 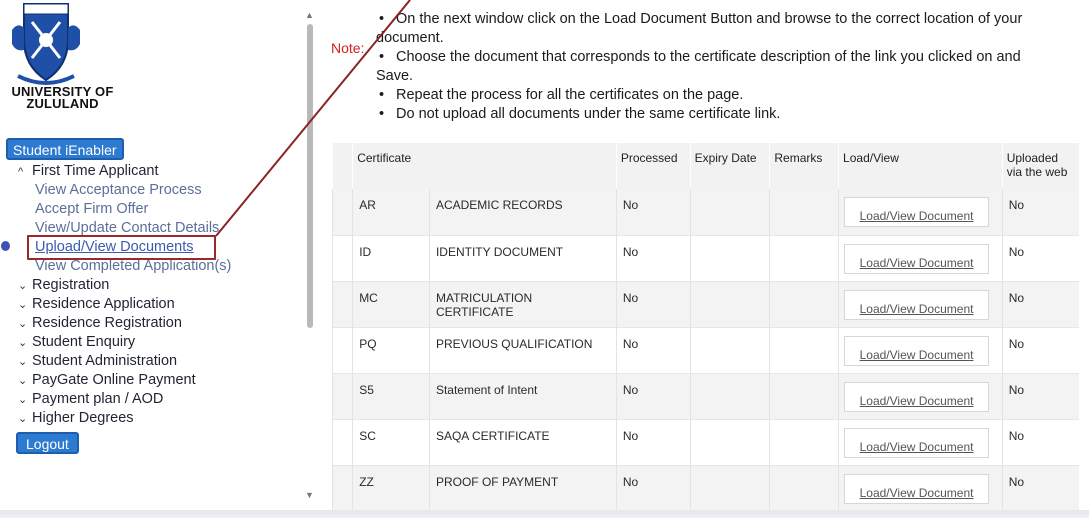 What do you see at coordinates (522, 488) in the screenshot?
I see `certificate-description-cell: PROOF OF PAYMENT` at bounding box center [522, 488].